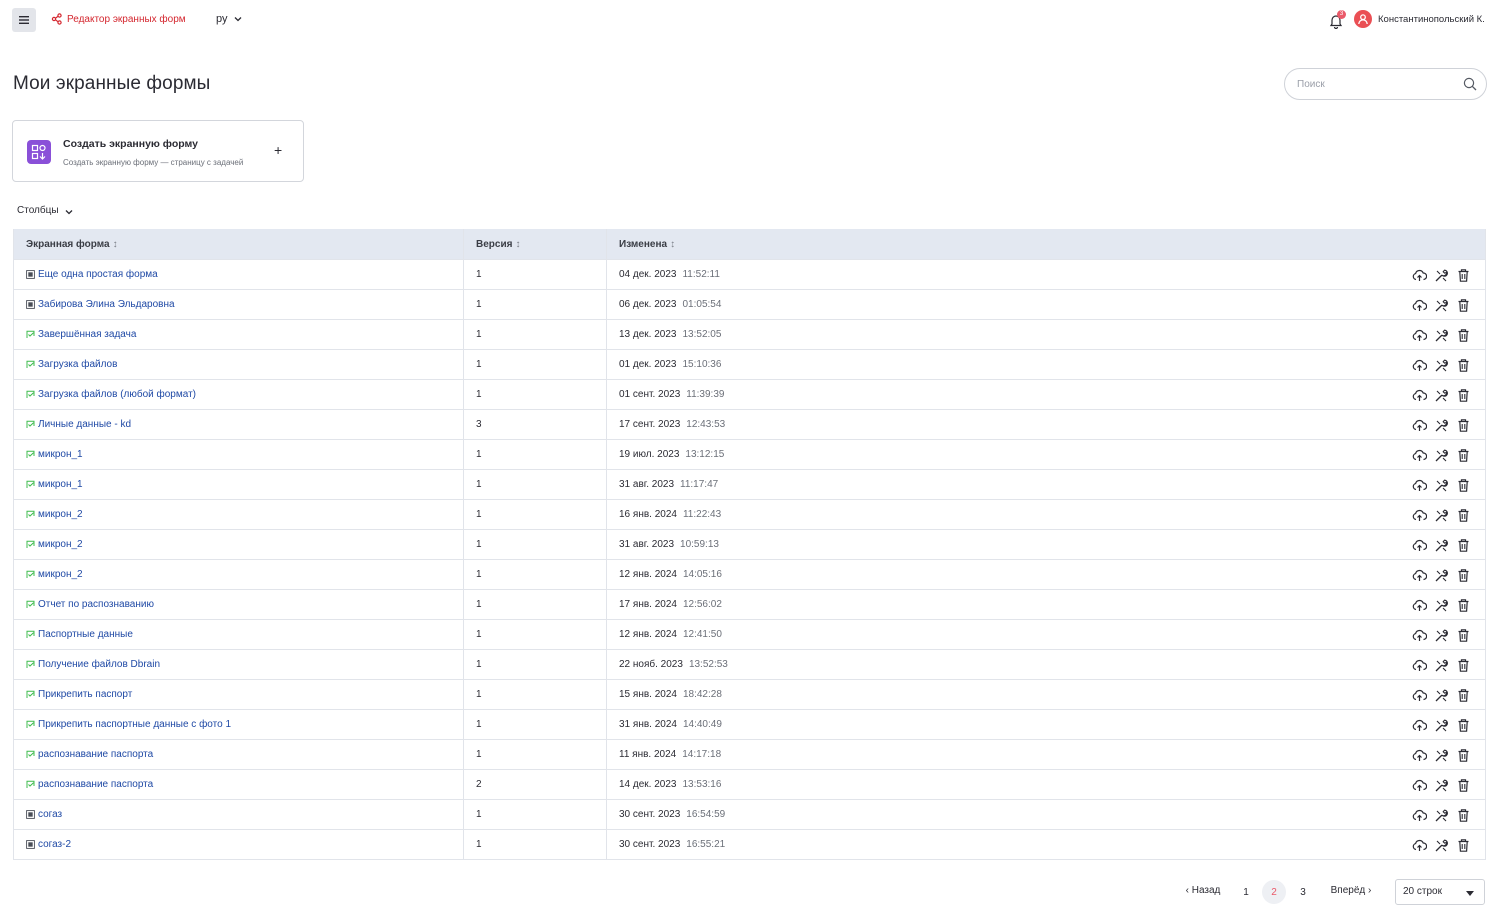  What do you see at coordinates (79, 694) in the screenshot?
I see `form-name-link: Прикрепить паспорт` at bounding box center [79, 694].